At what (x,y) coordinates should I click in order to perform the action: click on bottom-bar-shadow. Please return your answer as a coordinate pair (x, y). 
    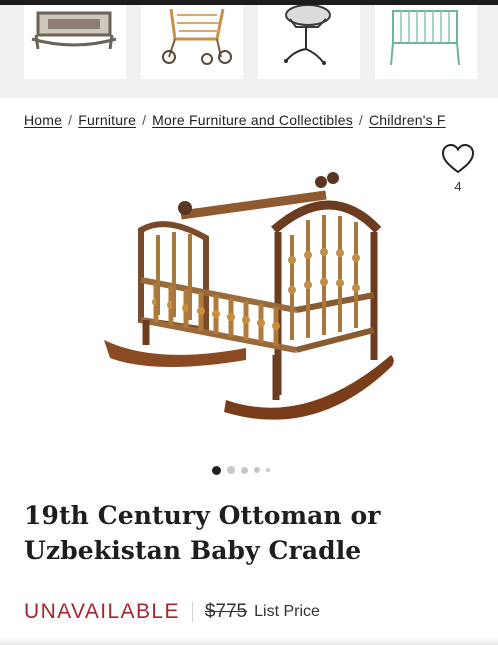
    Looking at the image, I should click on (249, 641).